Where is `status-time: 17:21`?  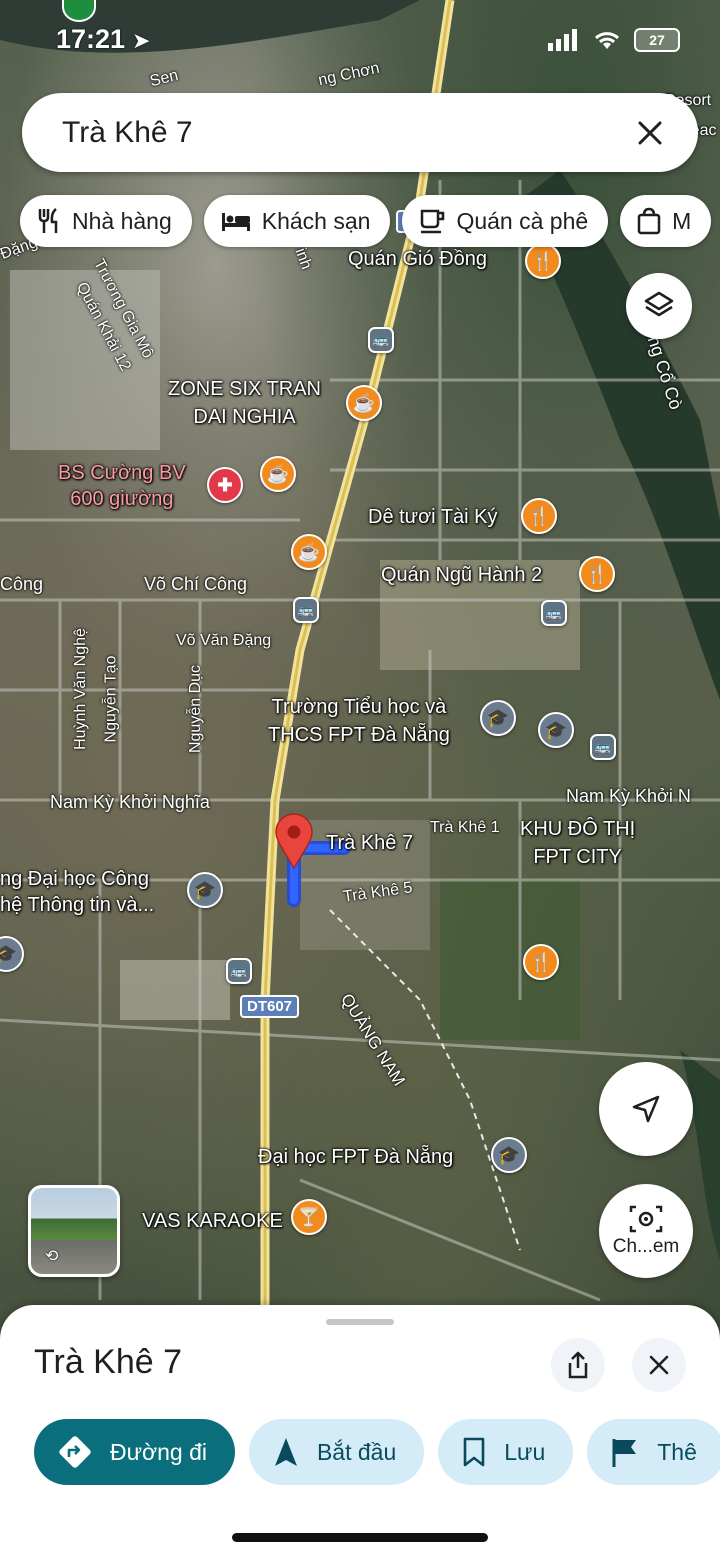 status-time: 17:21 is located at coordinates (91, 39).